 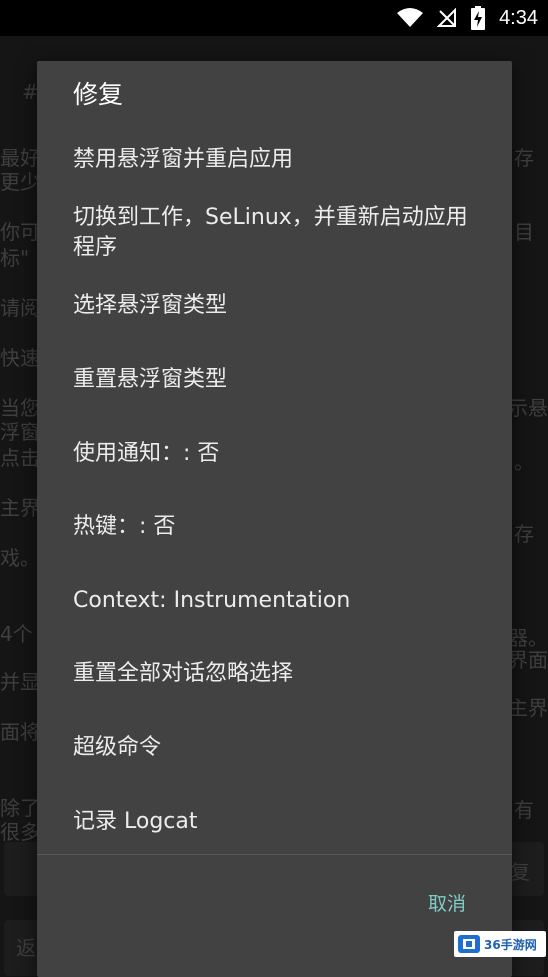 What do you see at coordinates (20, 732) in the screenshot?
I see `bg-text: 面将` at bounding box center [20, 732].